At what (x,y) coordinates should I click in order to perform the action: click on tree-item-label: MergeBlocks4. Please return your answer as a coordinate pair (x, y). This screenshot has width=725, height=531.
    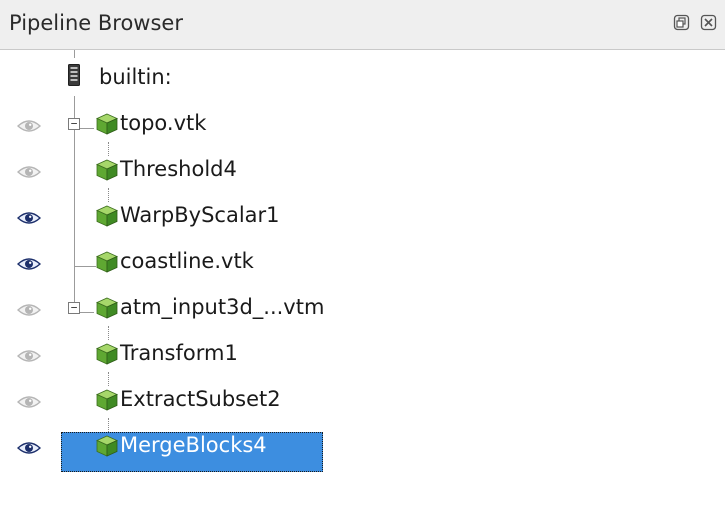
    Looking at the image, I should click on (193, 445).